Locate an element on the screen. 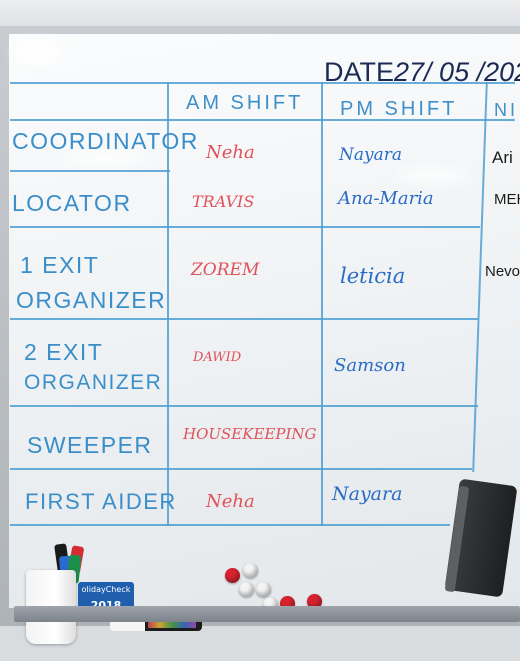 This screenshot has height=661, width=520. date-text: DATE27/ 05 /2025 is located at coordinates (422, 72).